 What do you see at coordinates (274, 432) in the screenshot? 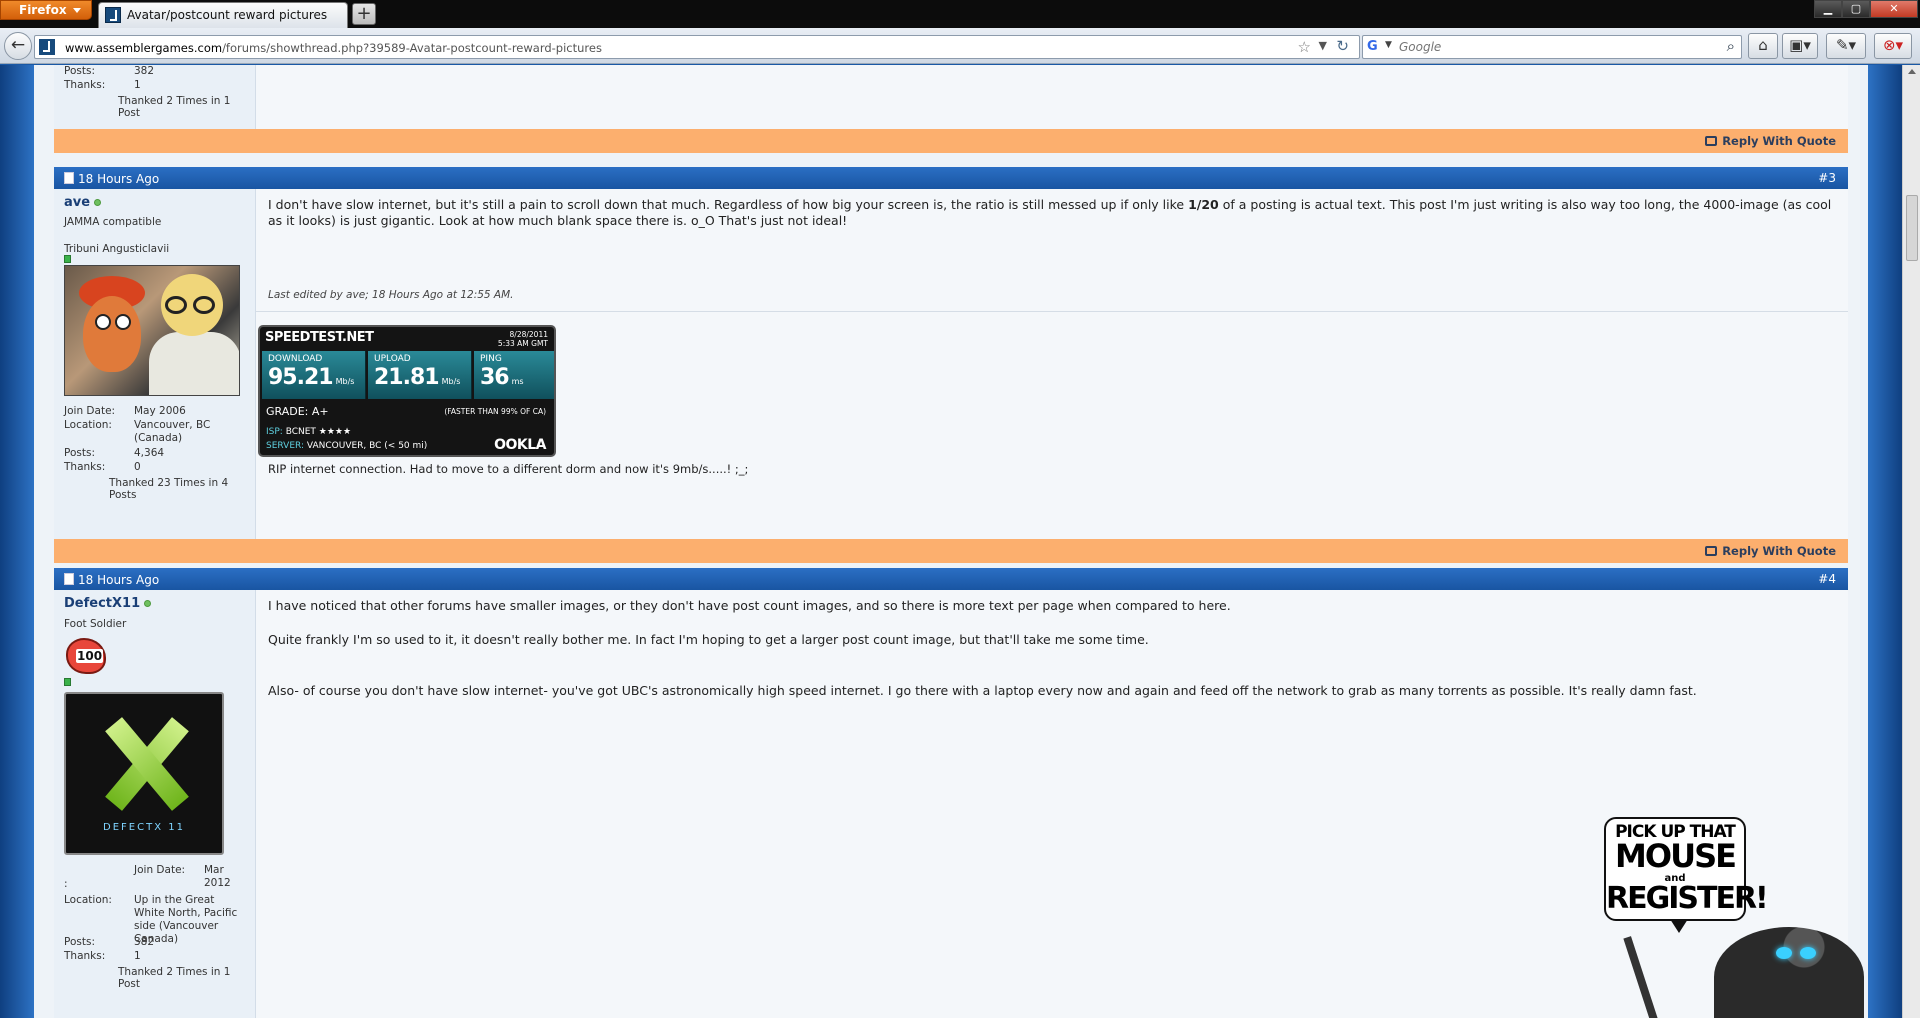
I see `isp-label: ISP:` at bounding box center [274, 432].